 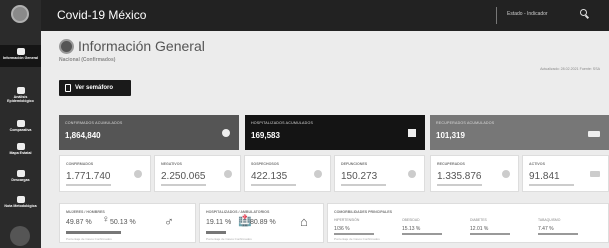 I want to click on hosp-bar, so click(x=216, y=232).